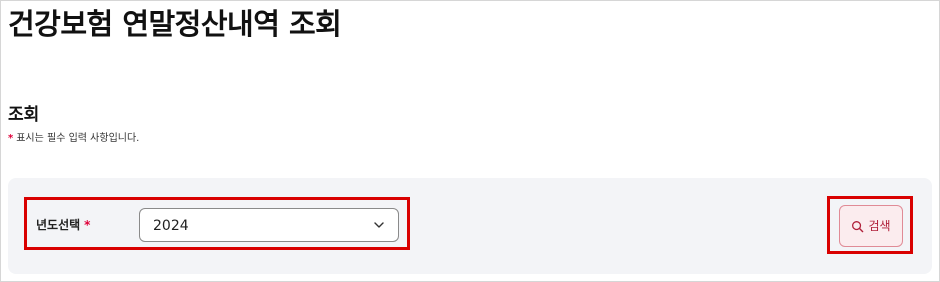  I want to click on year-select: 2024, so click(269, 225).